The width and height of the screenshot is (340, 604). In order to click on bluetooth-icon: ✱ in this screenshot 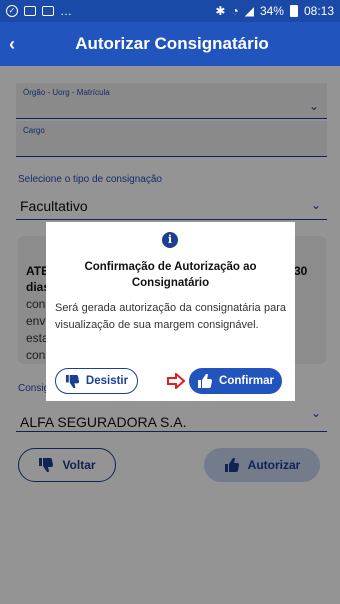, I will do `click(220, 11)`.